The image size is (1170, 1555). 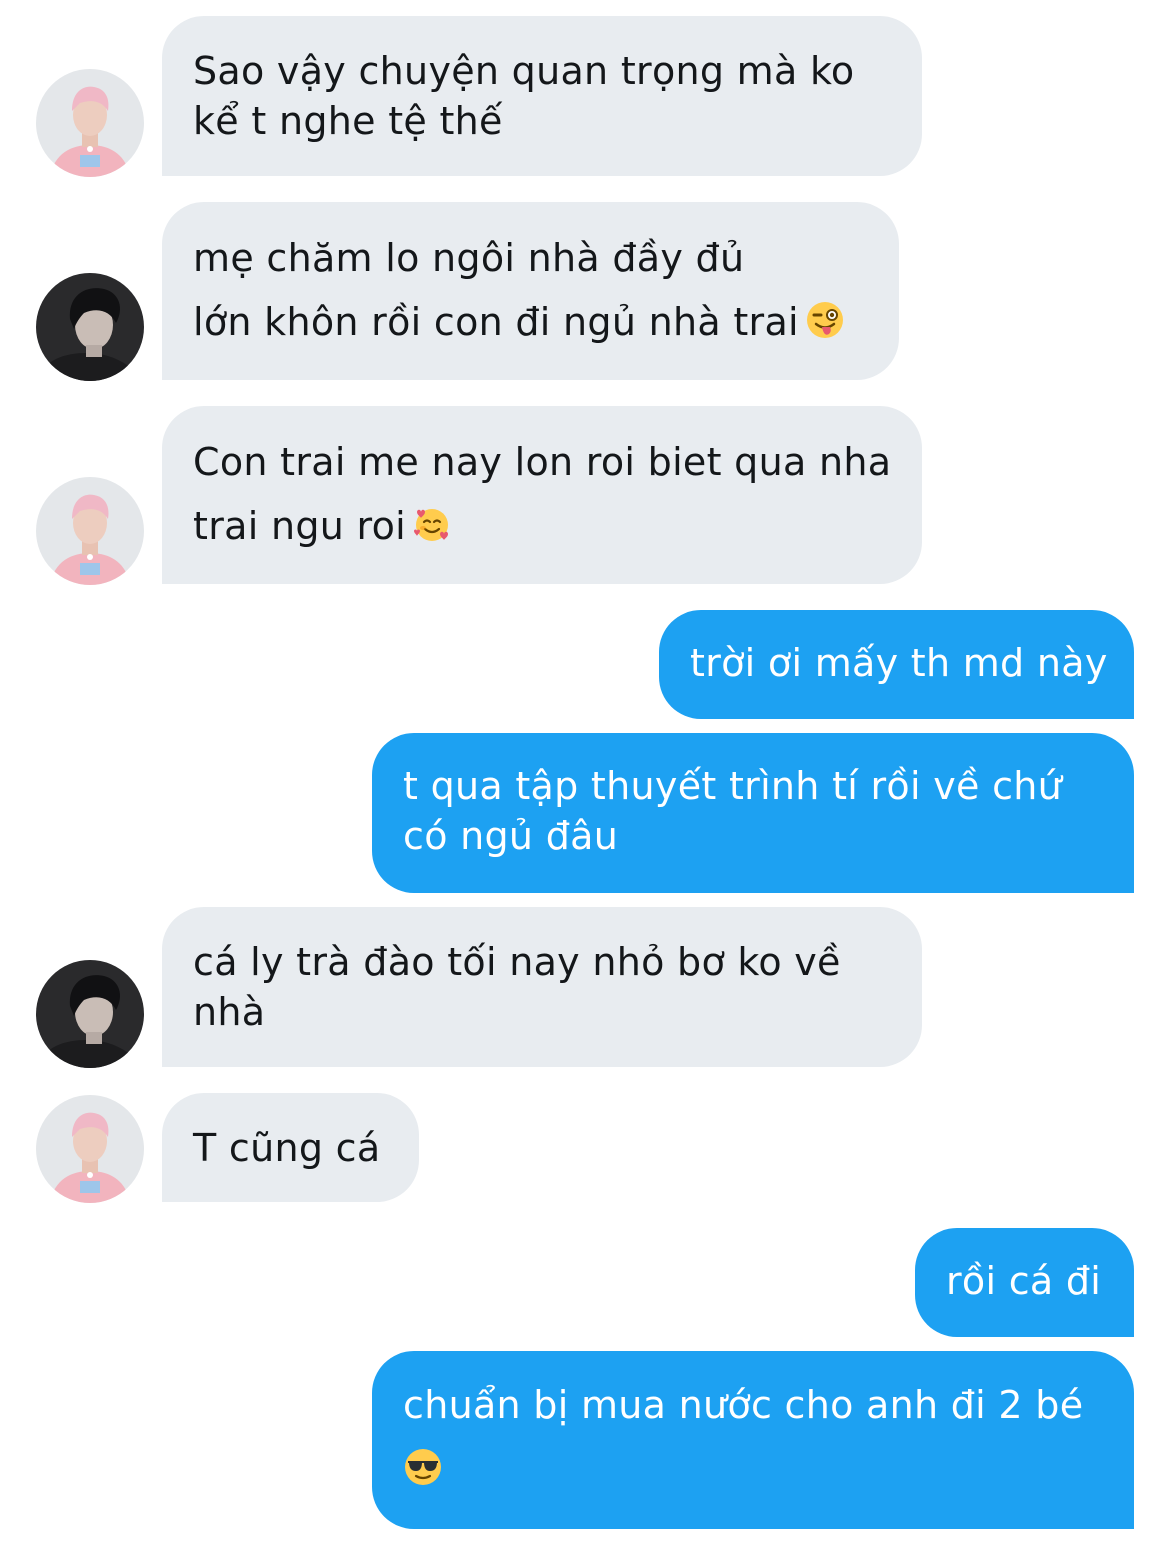 What do you see at coordinates (546, 322) in the screenshot?
I see `message-text-line: lớn khôn rồi con đi ngủ nhà trai` at bounding box center [546, 322].